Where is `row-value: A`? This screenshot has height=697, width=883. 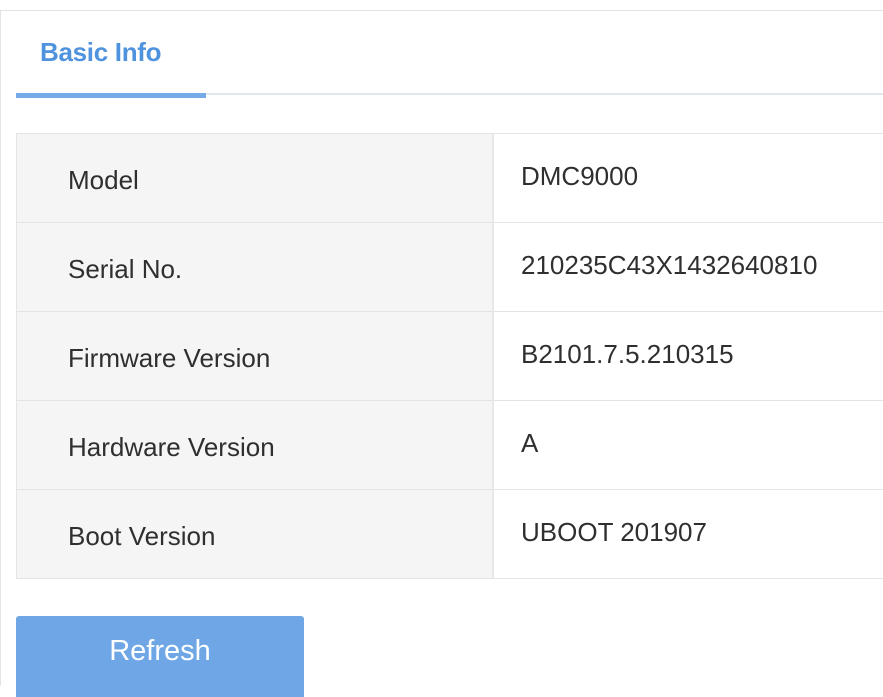
row-value: A is located at coordinates (530, 442).